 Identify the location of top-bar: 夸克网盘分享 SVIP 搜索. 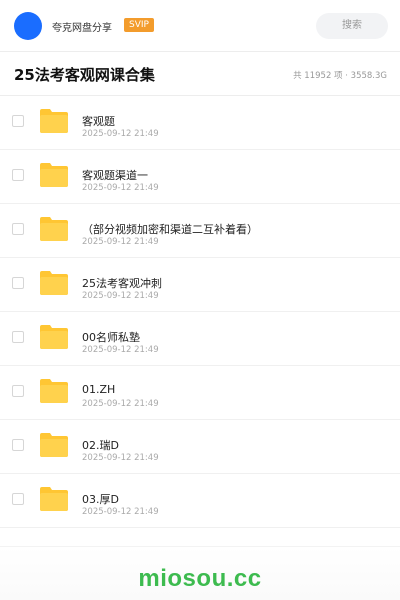
(200, 26).